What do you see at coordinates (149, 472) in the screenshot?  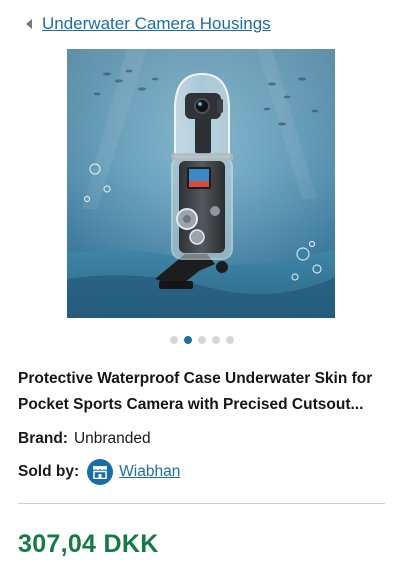 I see `seller-link: Wiabhan` at bounding box center [149, 472].